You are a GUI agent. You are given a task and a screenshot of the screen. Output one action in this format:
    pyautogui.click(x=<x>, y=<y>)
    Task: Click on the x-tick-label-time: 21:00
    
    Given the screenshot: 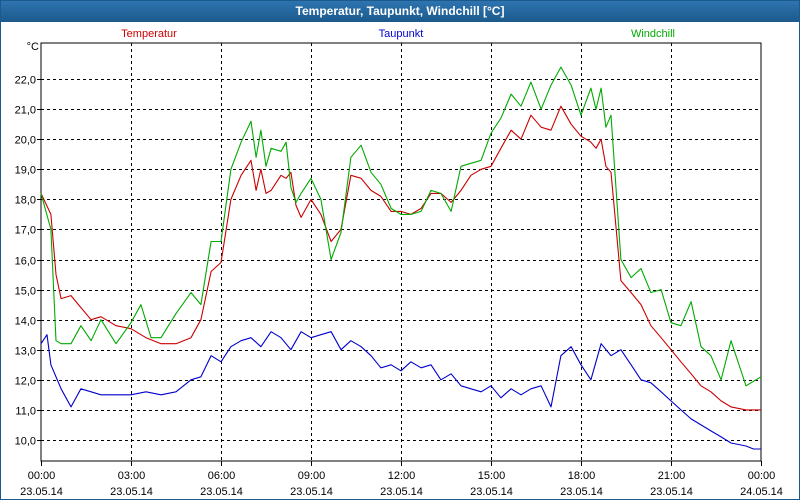 What is the action you would take?
    pyautogui.click(x=672, y=476)
    